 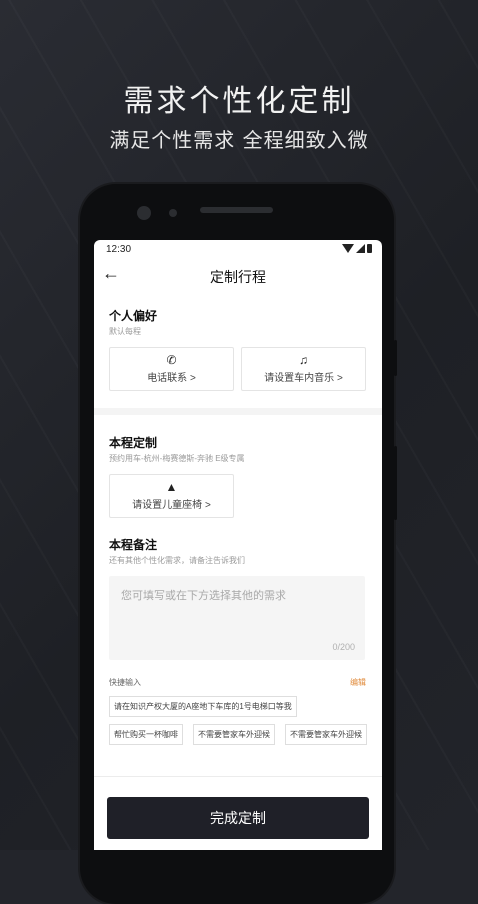 What do you see at coordinates (177, 560) in the screenshot?
I see `notes-subtitle: 还有其他个性化需求，请备注告诉我们` at bounding box center [177, 560].